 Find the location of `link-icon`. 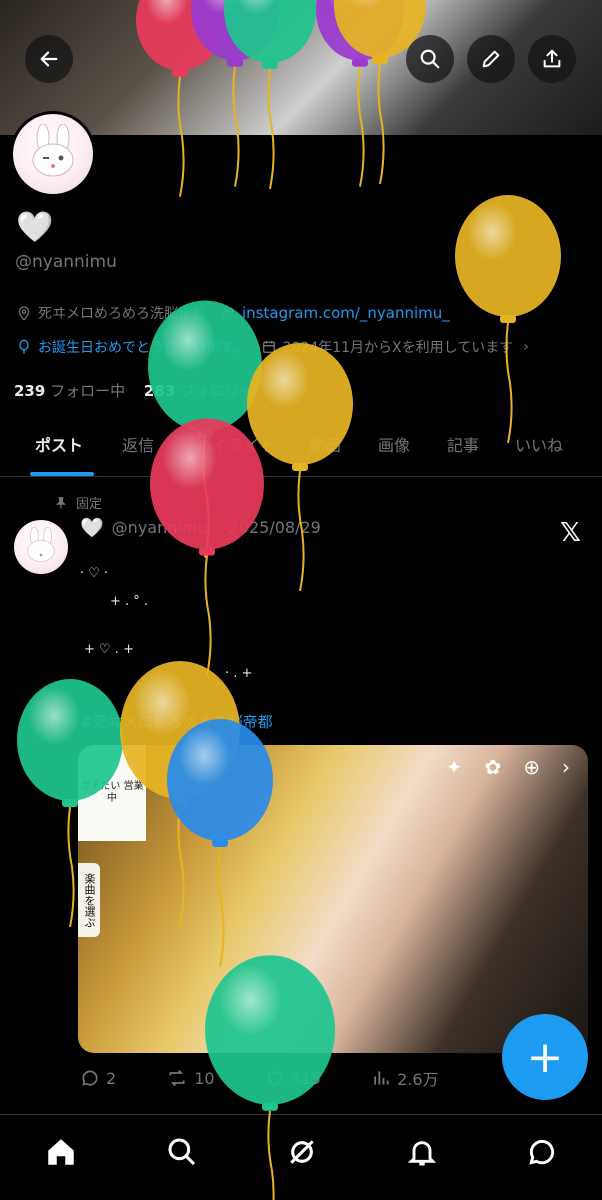

link-icon is located at coordinates (228, 313).